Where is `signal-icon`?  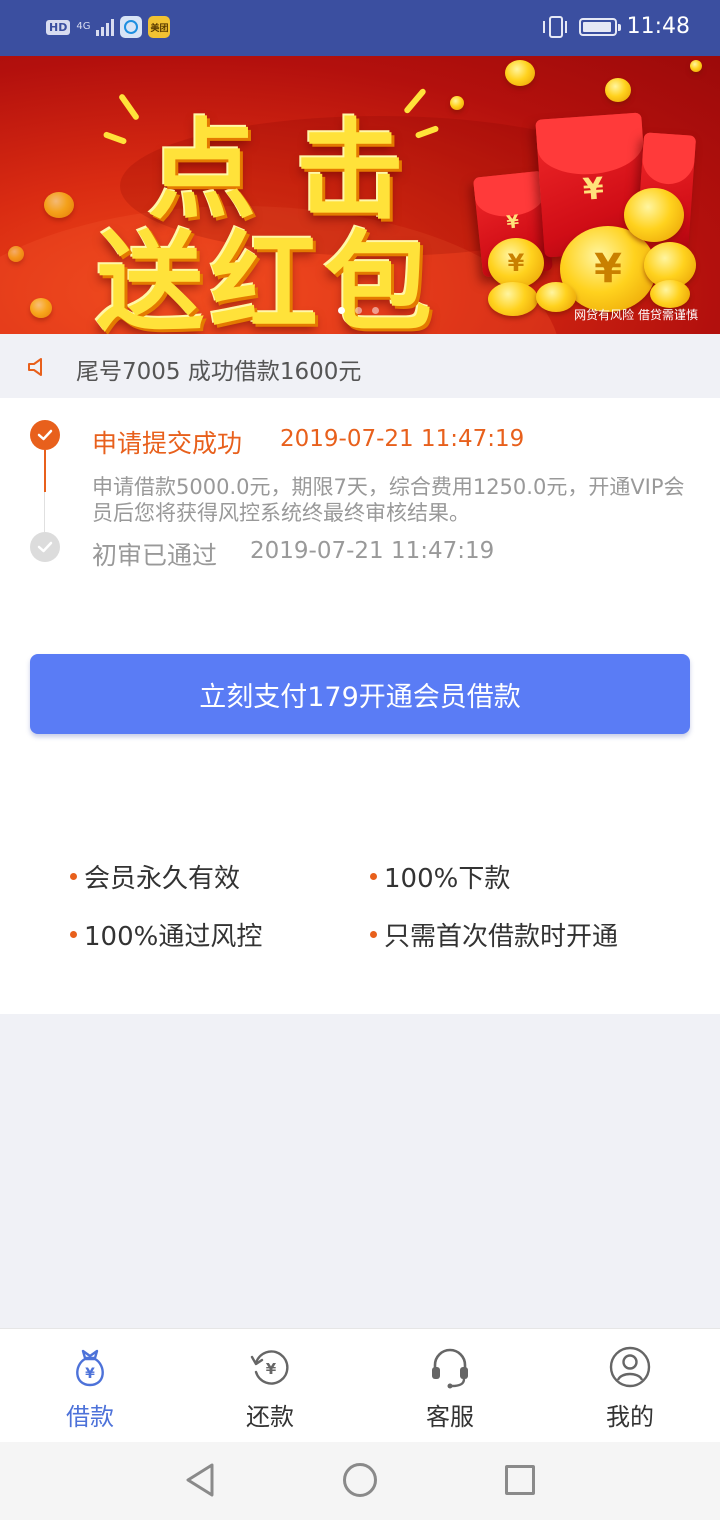
signal-icon is located at coordinates (105, 27).